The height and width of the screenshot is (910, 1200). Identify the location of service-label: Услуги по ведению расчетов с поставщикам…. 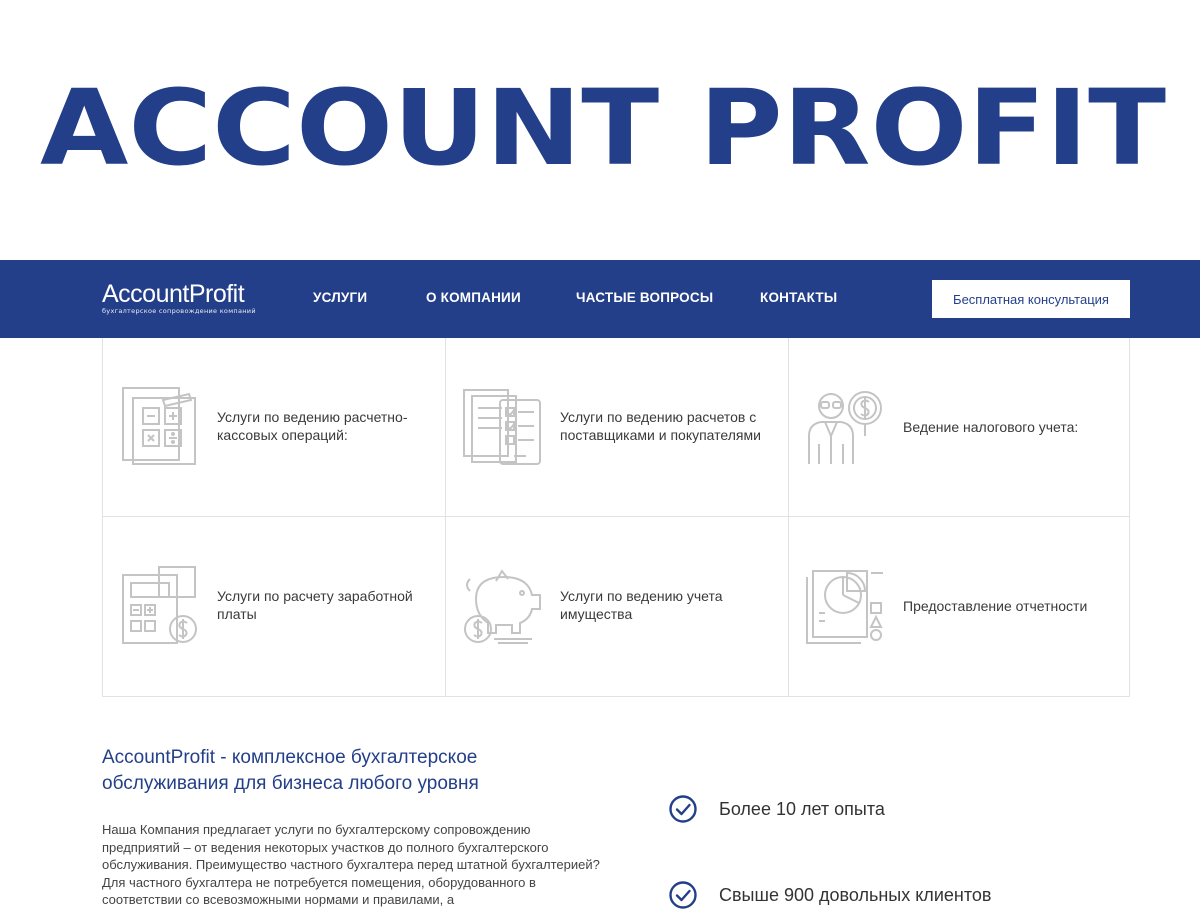
(660, 426).